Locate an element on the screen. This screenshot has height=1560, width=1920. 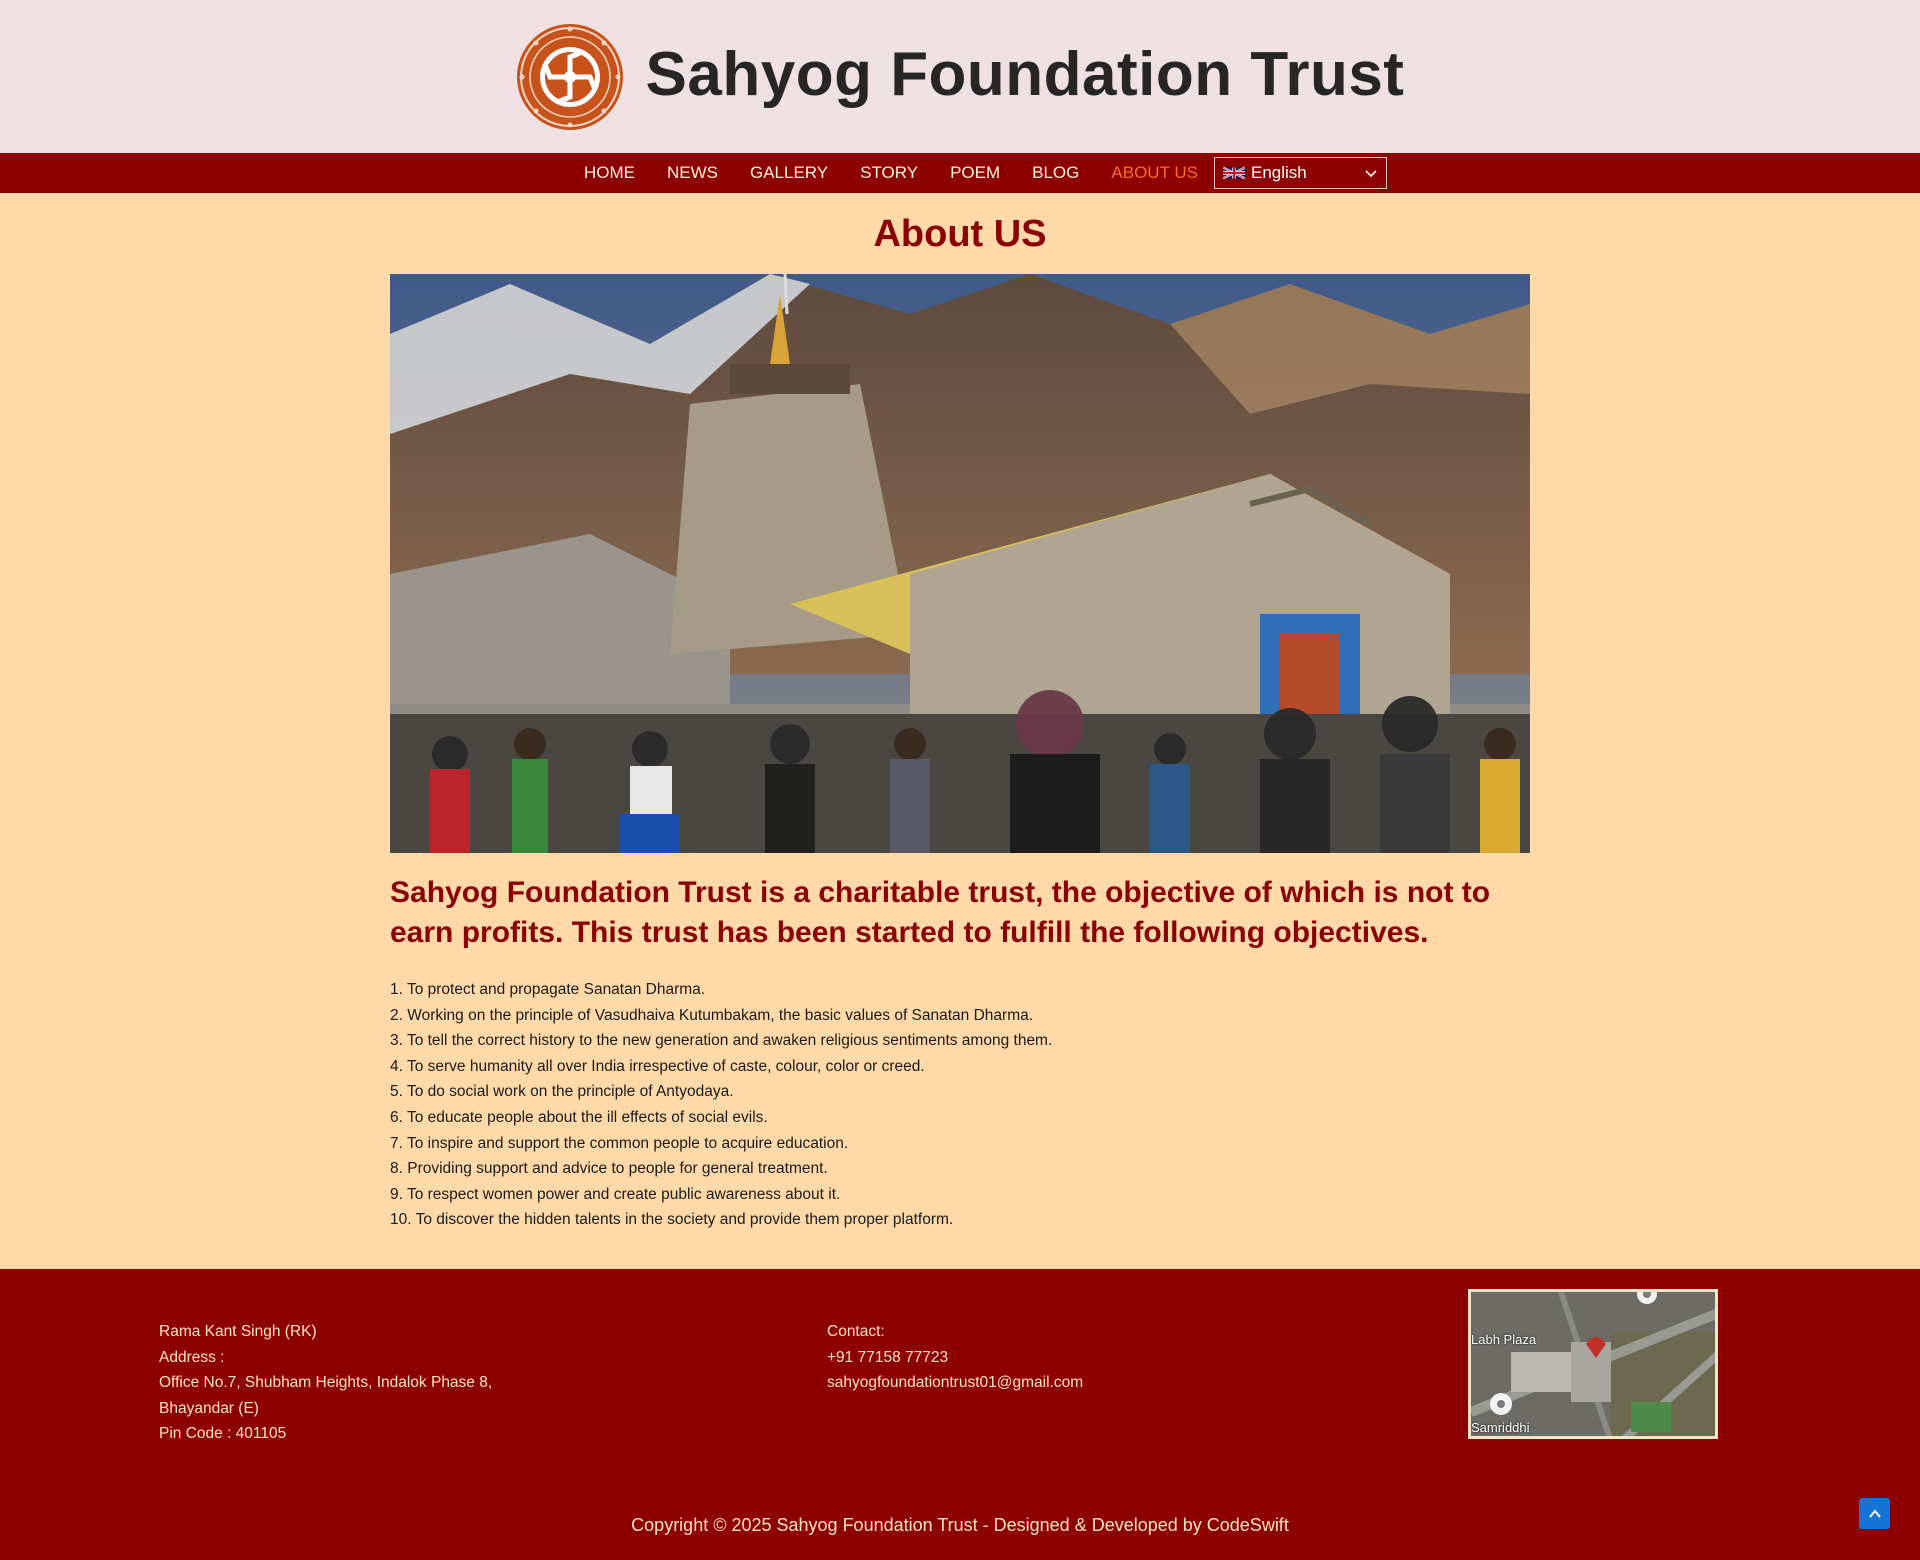
map-image is located at coordinates (1593, 1364).